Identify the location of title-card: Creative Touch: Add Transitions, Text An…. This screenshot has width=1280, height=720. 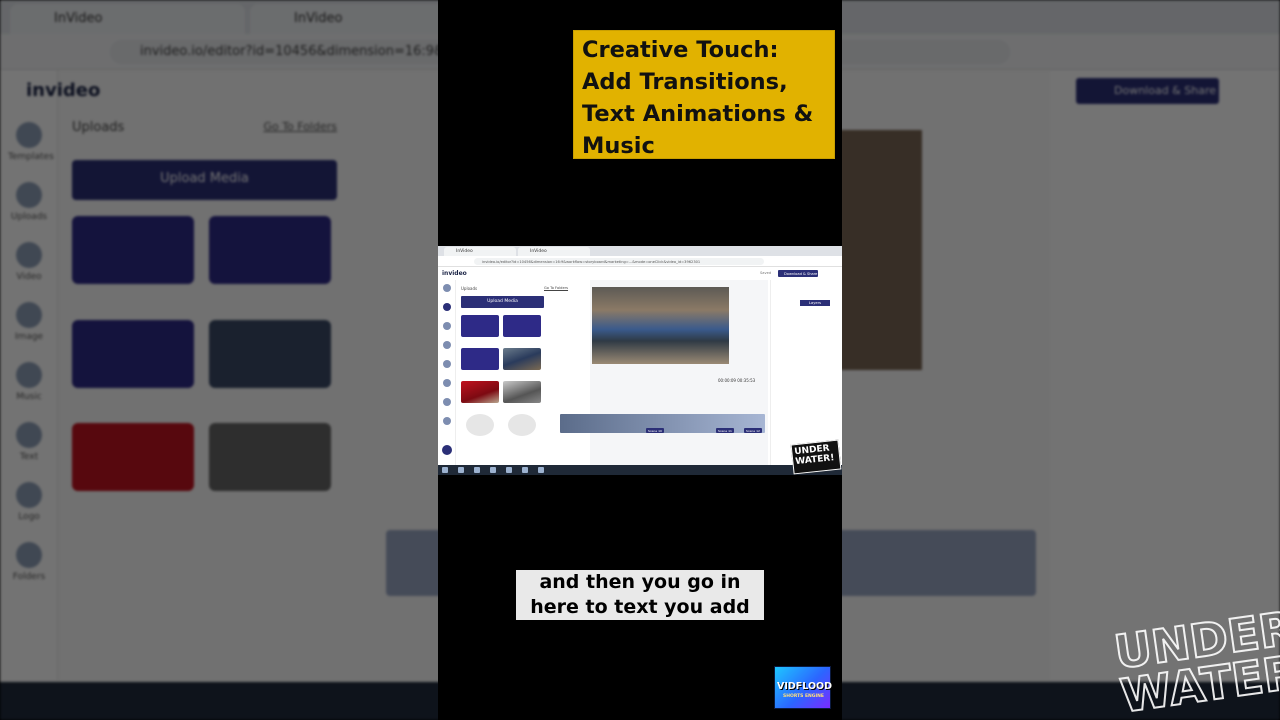
(704, 94).